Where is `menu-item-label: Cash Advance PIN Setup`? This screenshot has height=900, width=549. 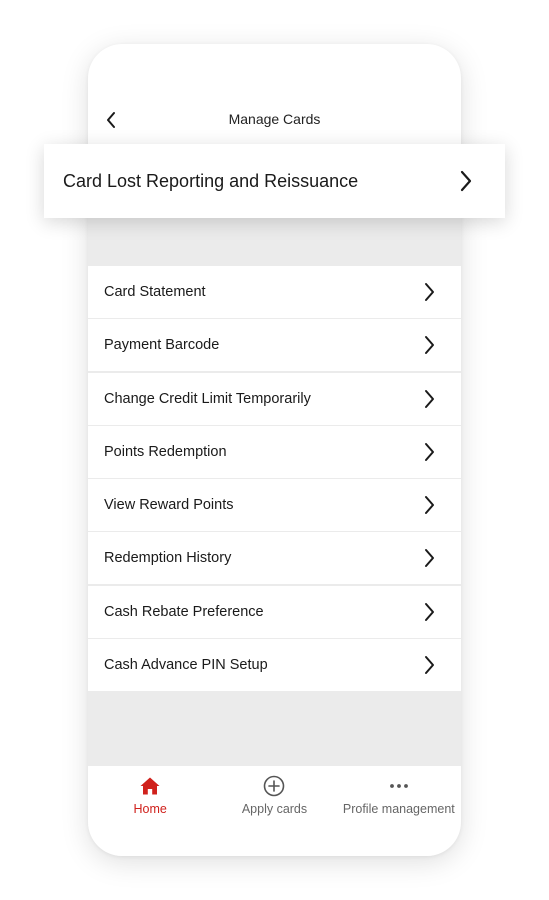 menu-item-label: Cash Advance PIN Setup is located at coordinates (186, 665).